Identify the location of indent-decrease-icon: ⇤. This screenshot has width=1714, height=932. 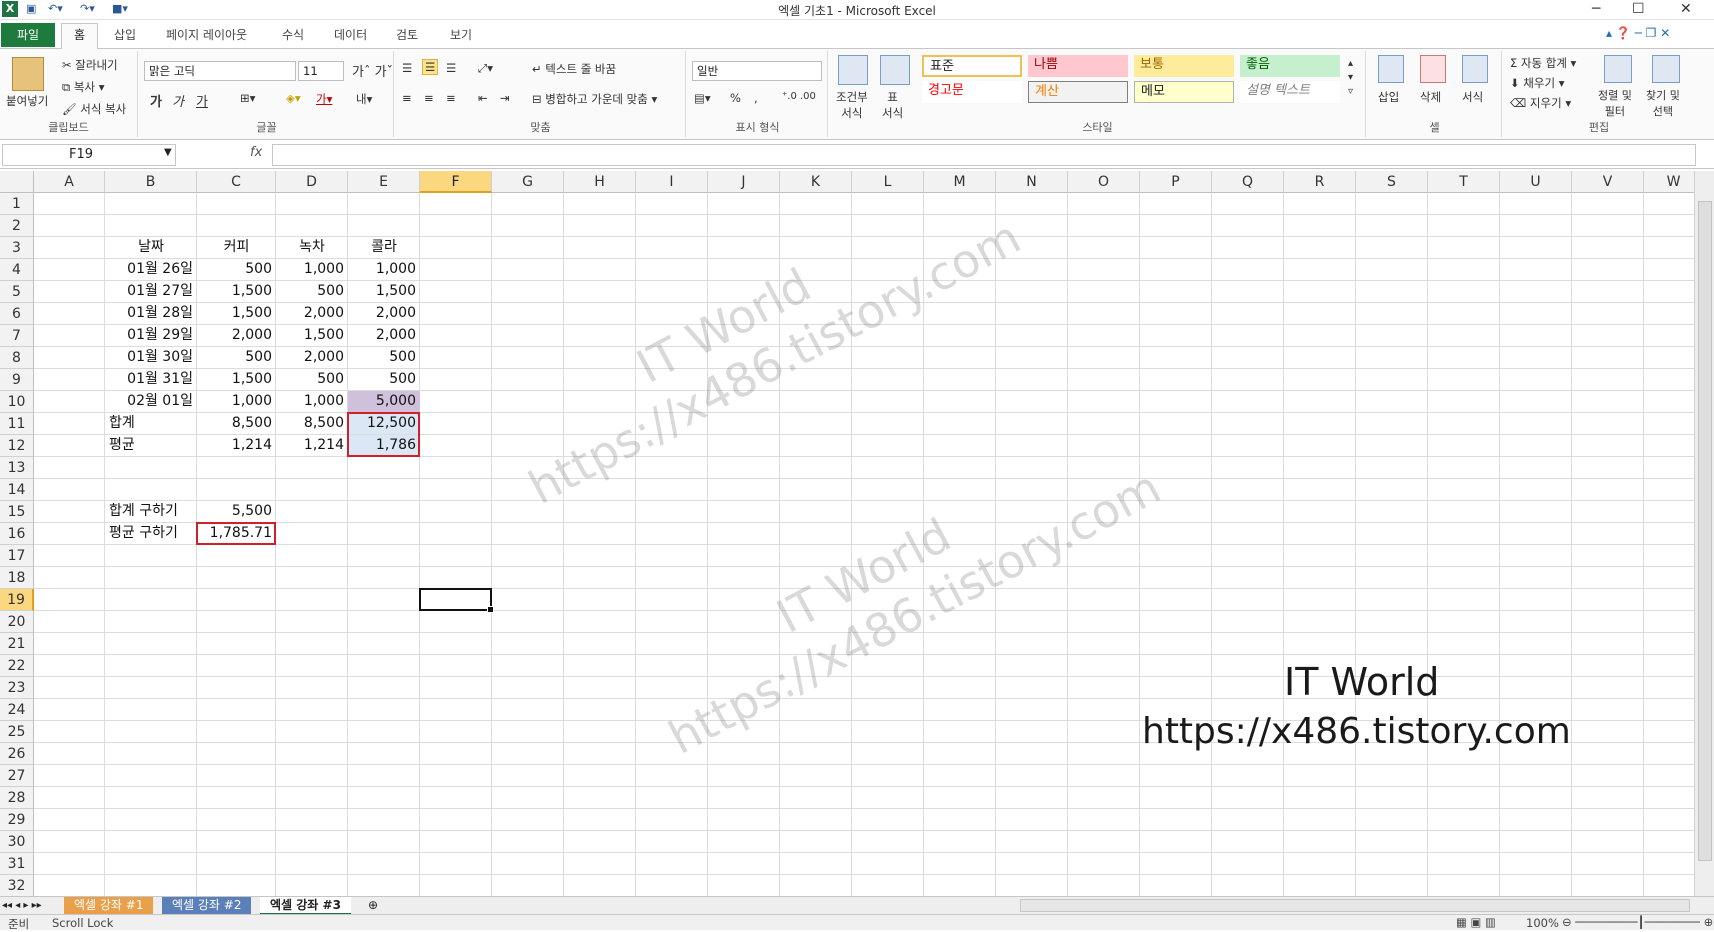
(483, 98).